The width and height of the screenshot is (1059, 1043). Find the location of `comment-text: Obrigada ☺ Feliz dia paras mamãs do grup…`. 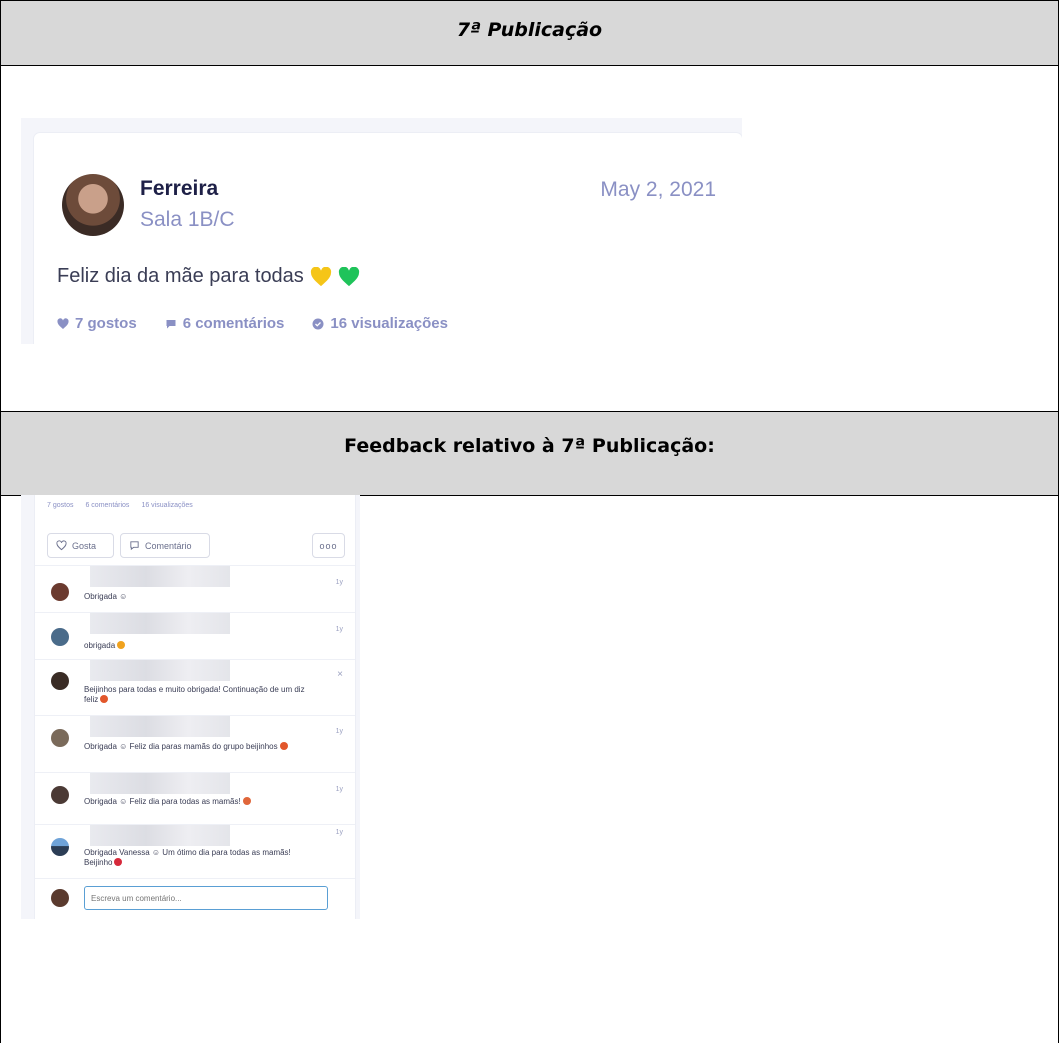

comment-text: Obrigada ☺ Feliz dia paras mamãs do grup… is located at coordinates (201, 747).